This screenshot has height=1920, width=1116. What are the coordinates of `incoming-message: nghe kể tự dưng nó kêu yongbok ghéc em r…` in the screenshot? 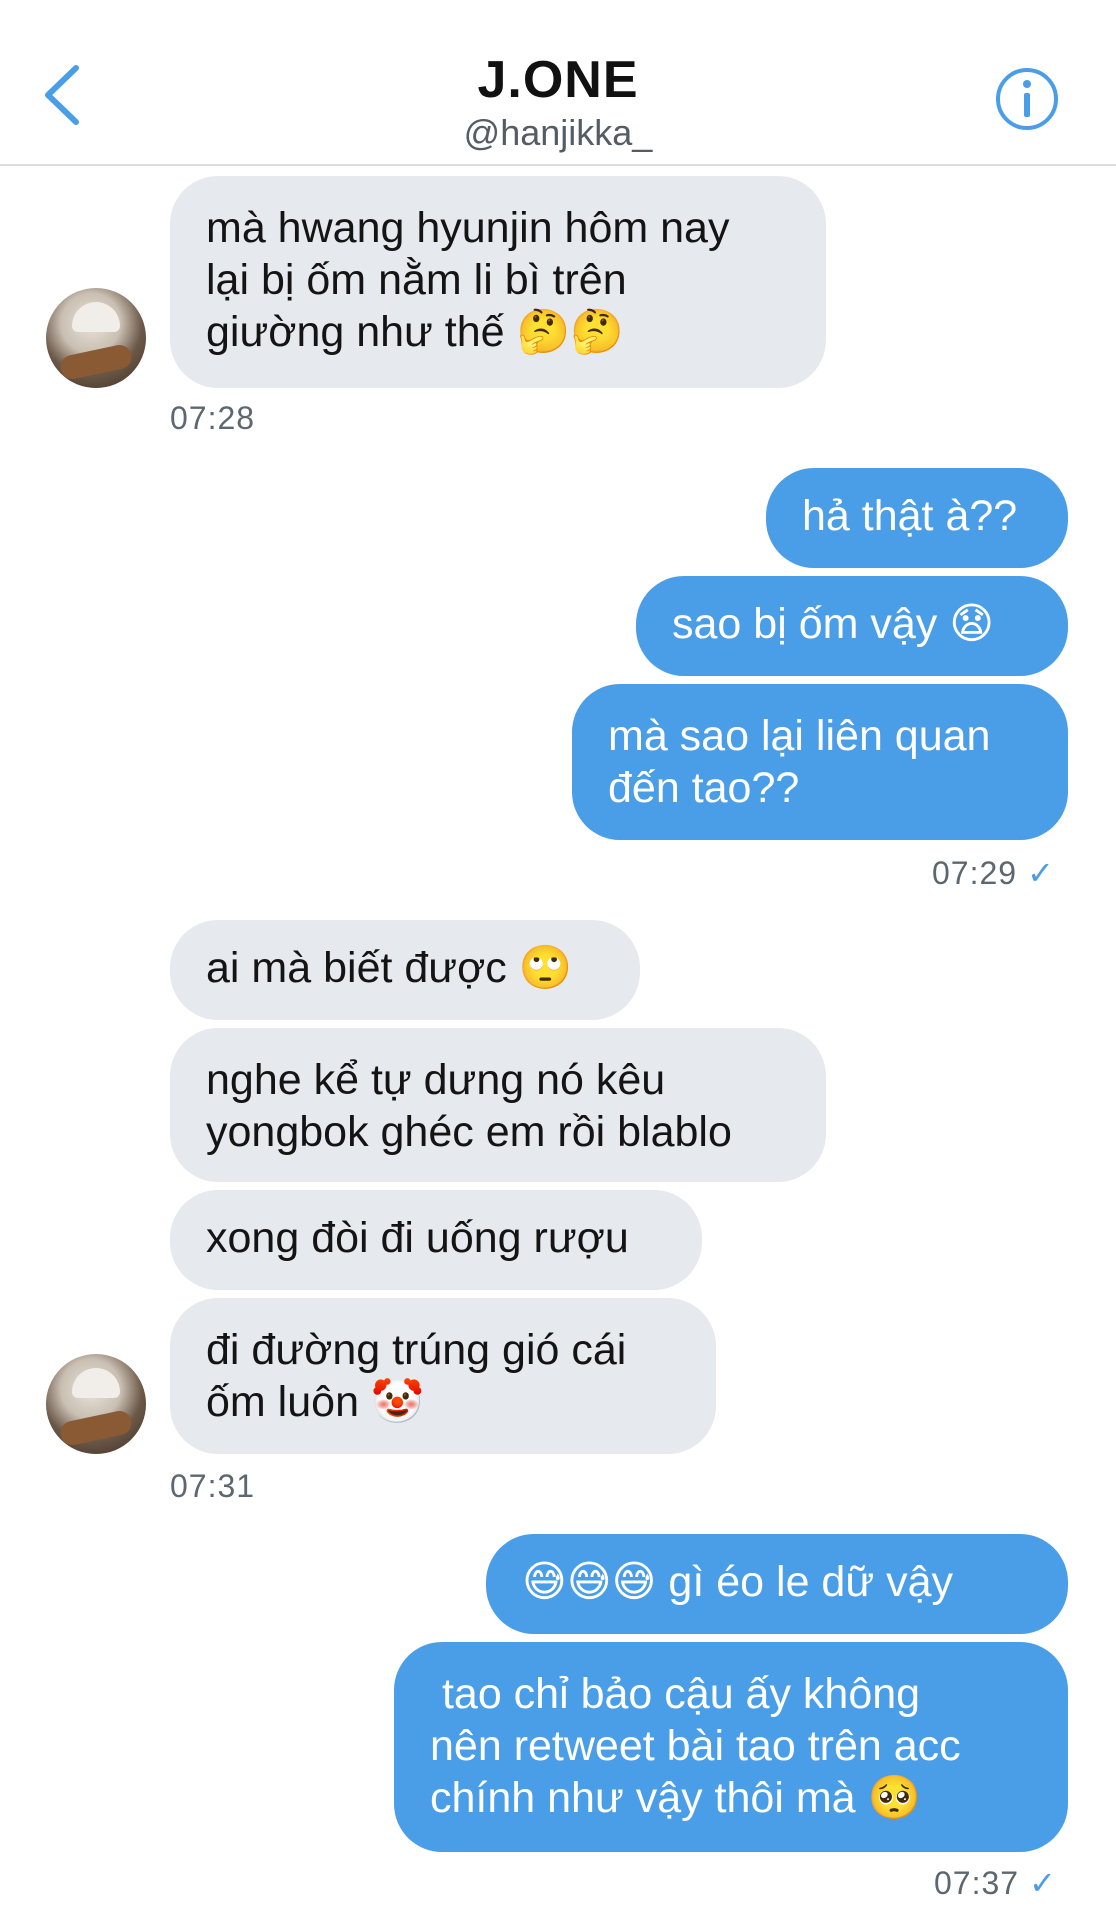 It's located at (498, 1105).